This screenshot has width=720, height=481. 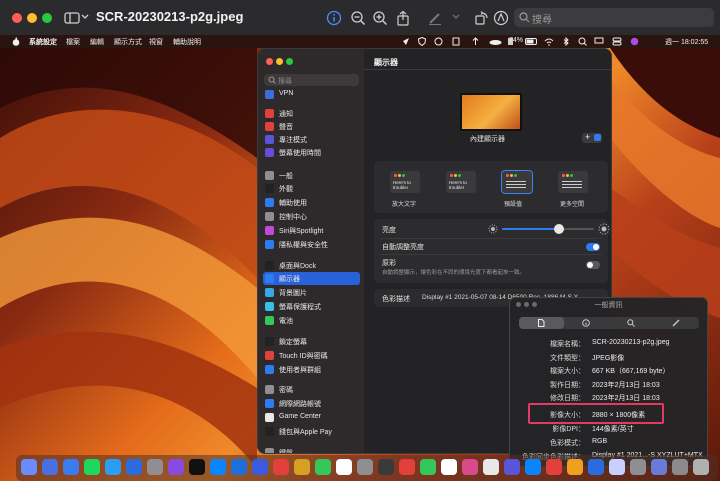 What do you see at coordinates (582, 41) in the screenshot?
I see `spotlight-icon` at bounding box center [582, 41].